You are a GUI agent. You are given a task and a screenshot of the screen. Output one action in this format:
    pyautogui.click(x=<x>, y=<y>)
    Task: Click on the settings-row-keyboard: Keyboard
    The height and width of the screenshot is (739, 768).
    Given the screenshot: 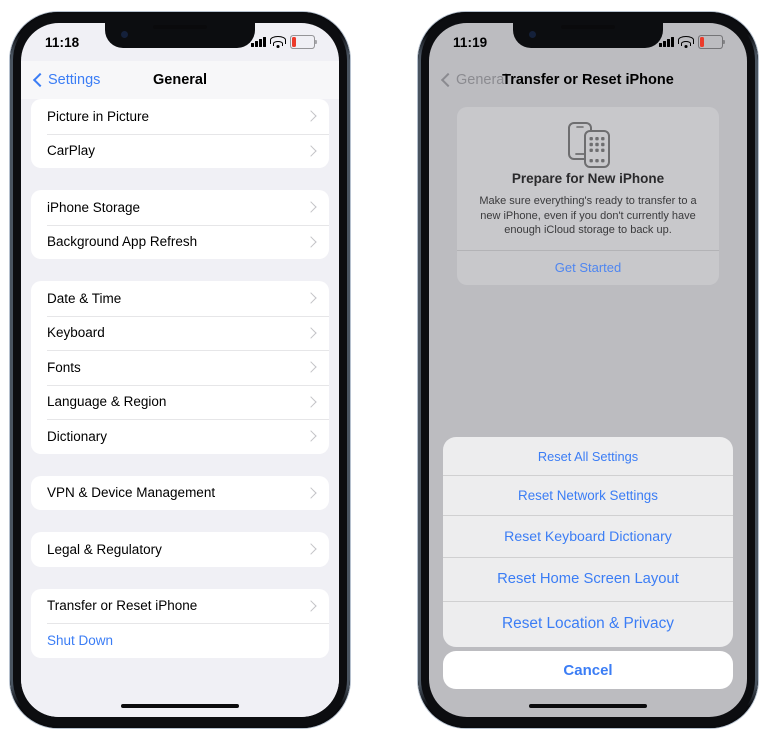 What is the action you would take?
    pyautogui.click(x=180, y=333)
    